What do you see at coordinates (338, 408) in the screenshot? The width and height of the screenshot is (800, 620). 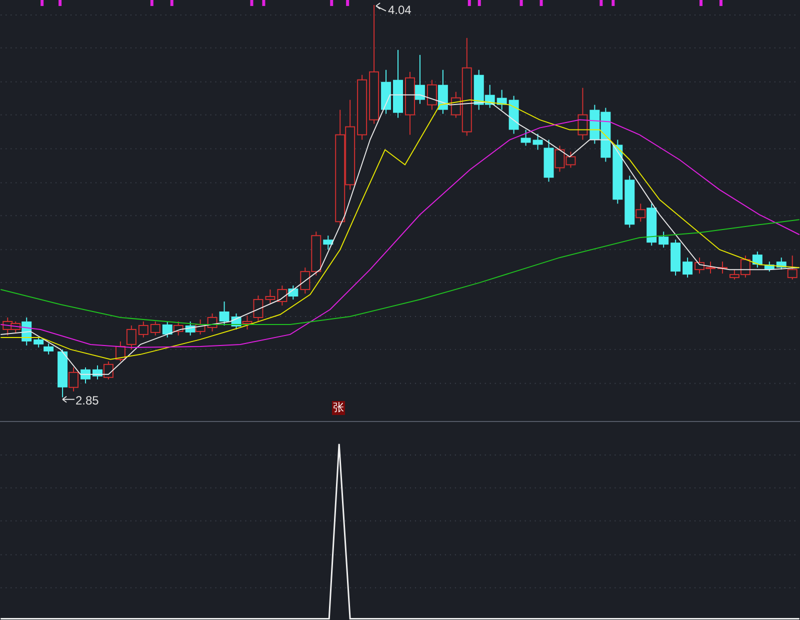 I see `signal-marker: 张` at bounding box center [338, 408].